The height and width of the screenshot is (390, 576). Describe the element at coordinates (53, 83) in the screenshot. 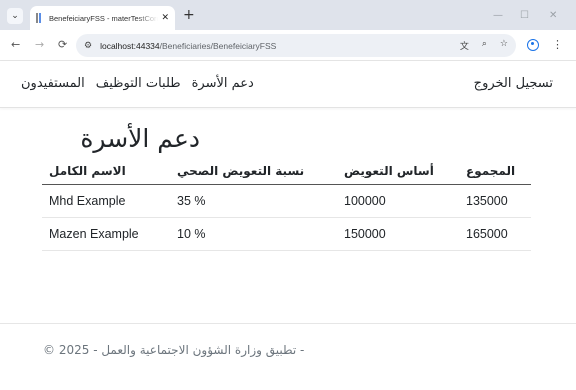

I see `nav-link-beneficiaries: المستفيدون` at that location.